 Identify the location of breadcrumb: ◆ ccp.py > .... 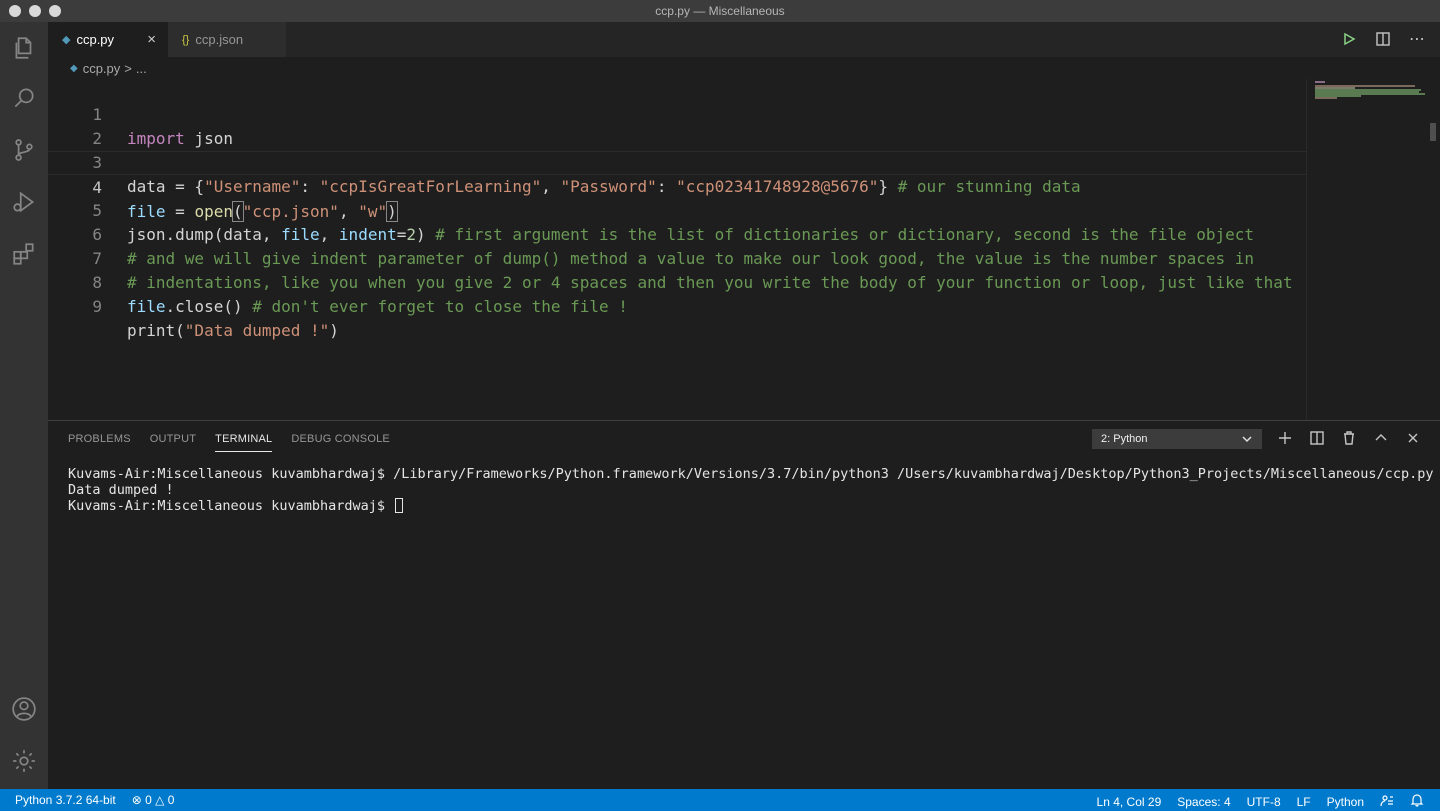
(677, 68).